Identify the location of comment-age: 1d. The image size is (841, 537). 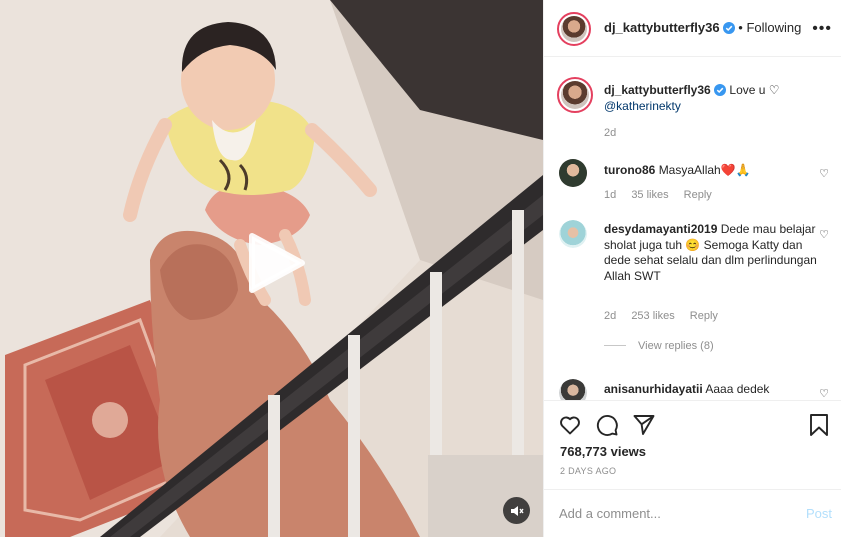
(610, 195).